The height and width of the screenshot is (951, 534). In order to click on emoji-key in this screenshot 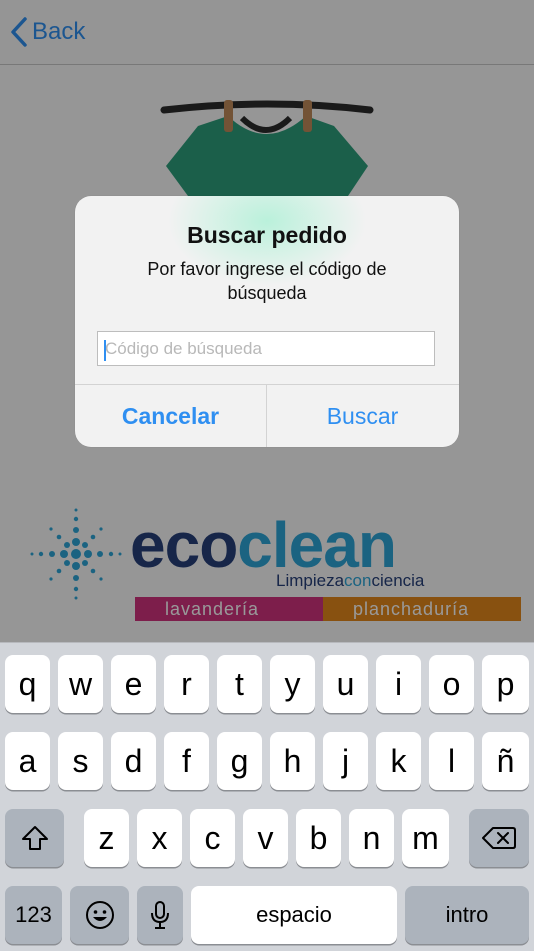, I will do `click(99, 915)`.